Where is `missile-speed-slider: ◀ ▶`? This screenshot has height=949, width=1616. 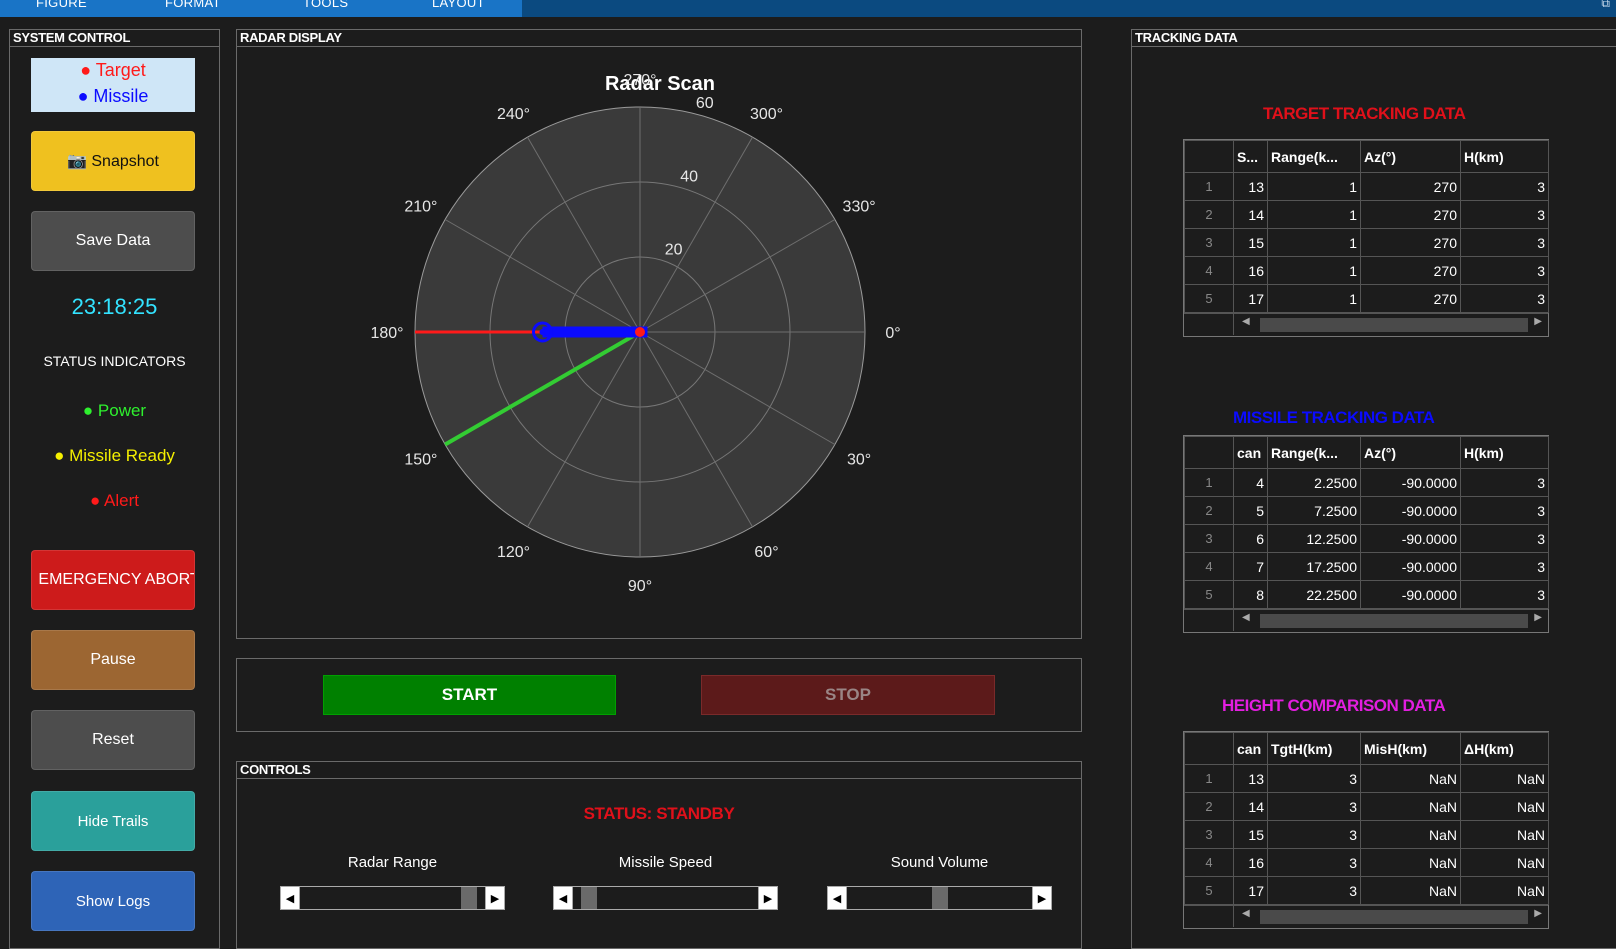 missile-speed-slider: ◀ ▶ is located at coordinates (665, 898).